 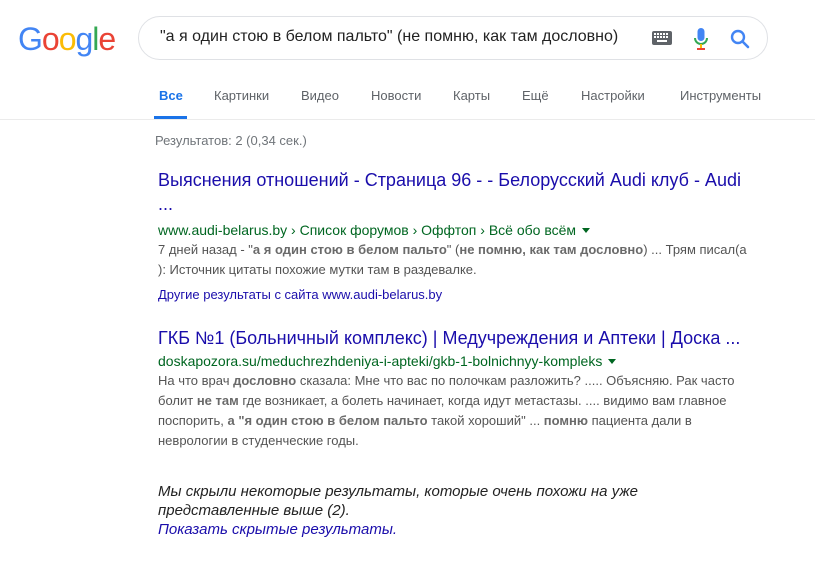 What do you see at coordinates (84, 39) in the screenshot?
I see `logo-letter: g` at bounding box center [84, 39].